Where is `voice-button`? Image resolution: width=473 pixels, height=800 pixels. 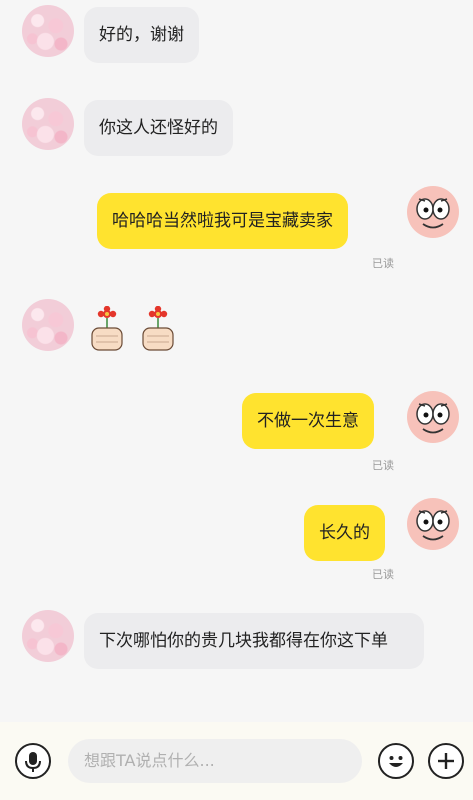
voice-button is located at coordinates (33, 761).